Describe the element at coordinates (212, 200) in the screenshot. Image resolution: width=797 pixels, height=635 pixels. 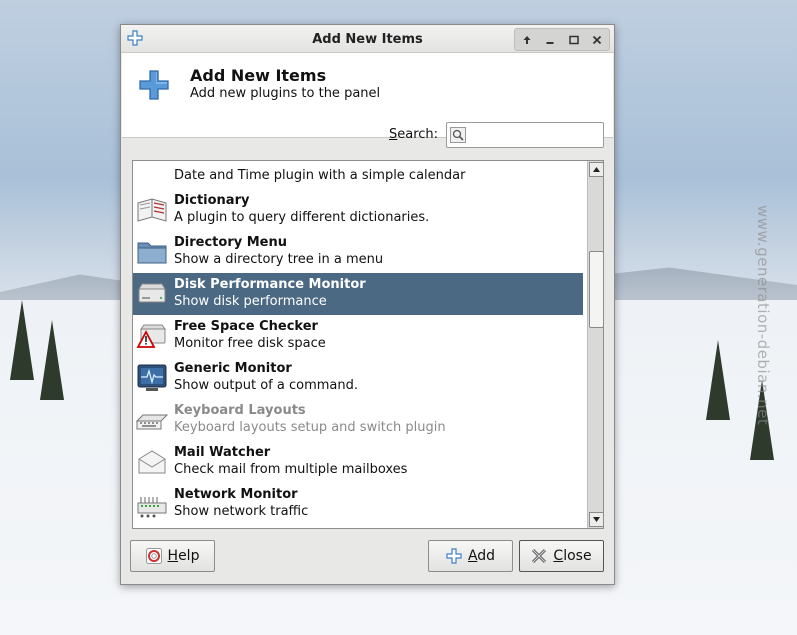
I see `item-name: Dictionary` at that location.